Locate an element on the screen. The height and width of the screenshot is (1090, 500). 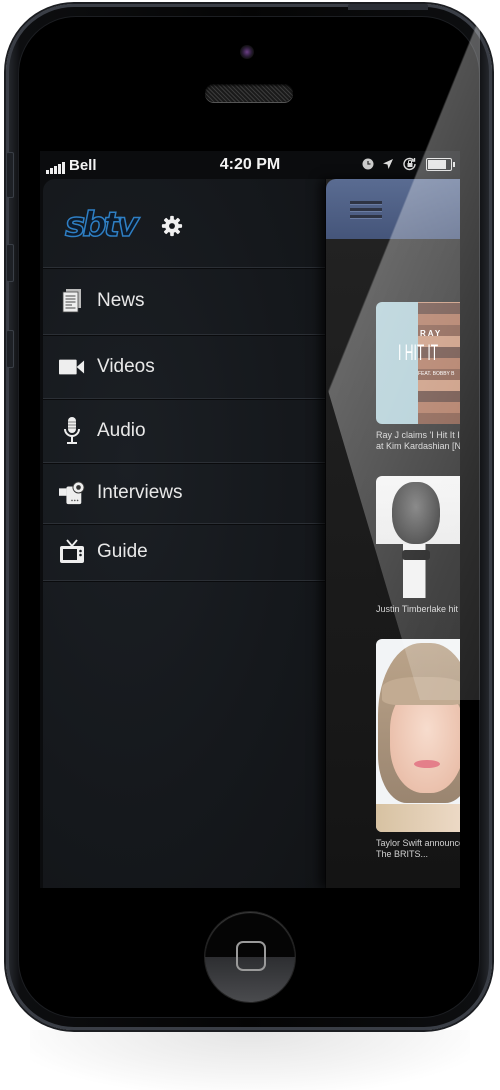
menu-item-guide: Guide is located at coordinates (184, 552).